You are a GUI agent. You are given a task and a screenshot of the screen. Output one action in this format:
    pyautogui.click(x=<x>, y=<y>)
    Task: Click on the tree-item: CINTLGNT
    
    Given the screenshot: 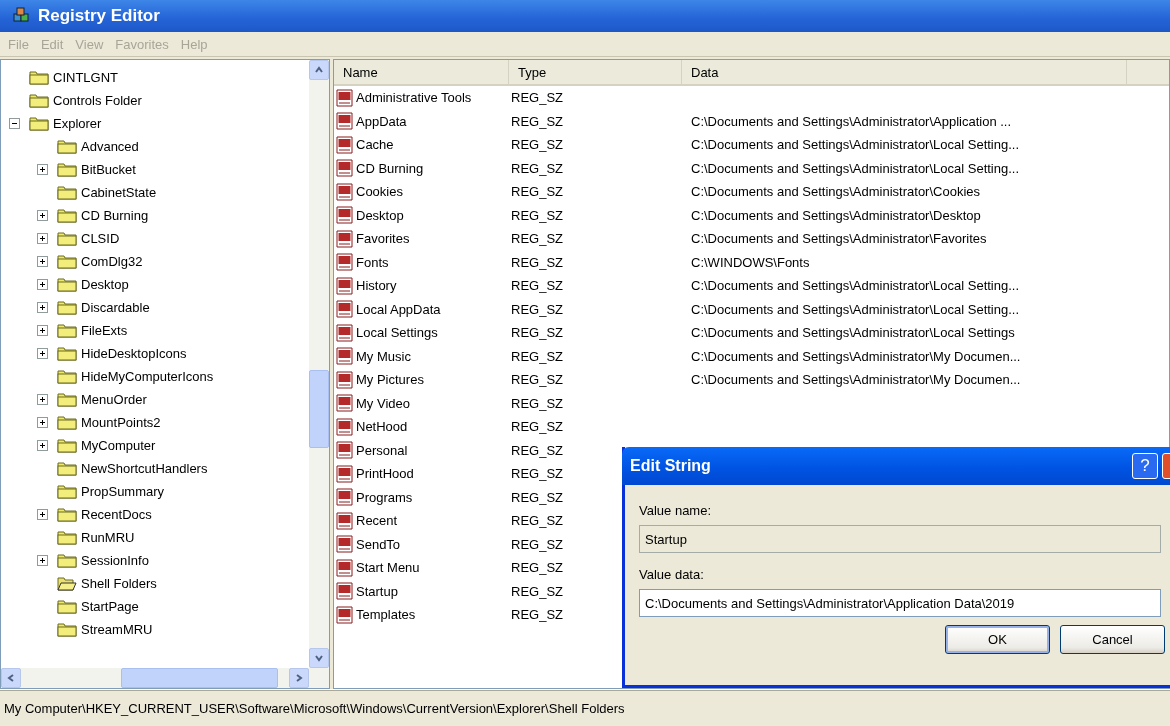 What is the action you would take?
    pyautogui.click(x=85, y=77)
    